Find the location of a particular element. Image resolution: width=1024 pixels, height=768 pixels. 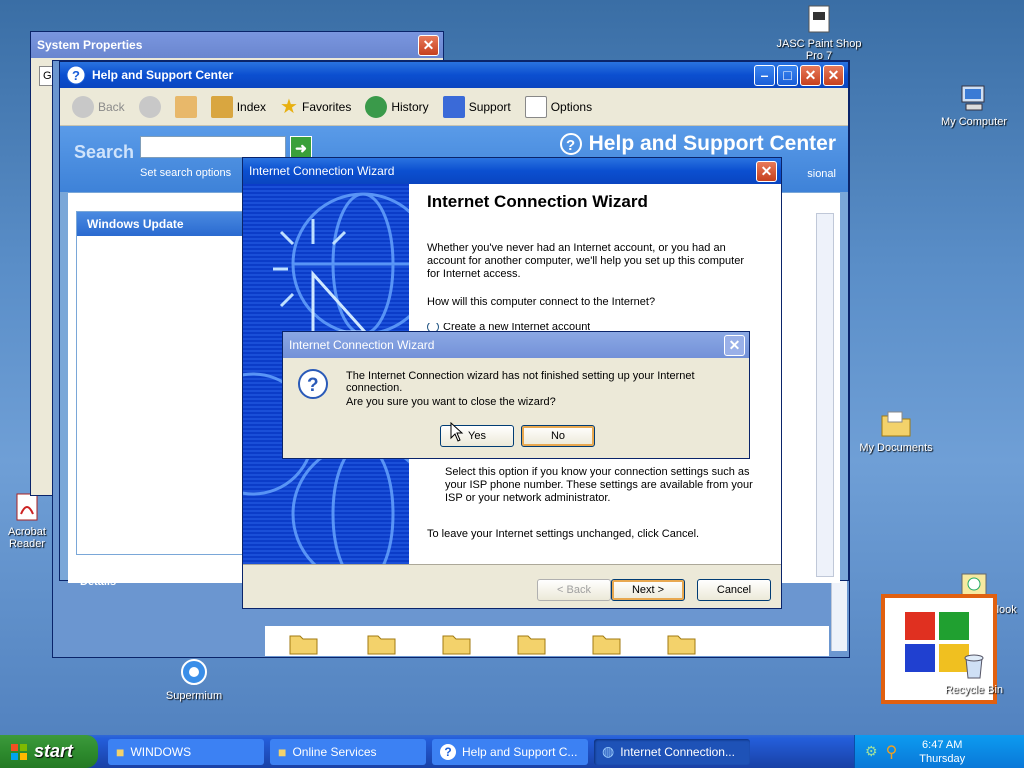

system-properties-titlebar: System Properties ✕ is located at coordinates (237, 45).